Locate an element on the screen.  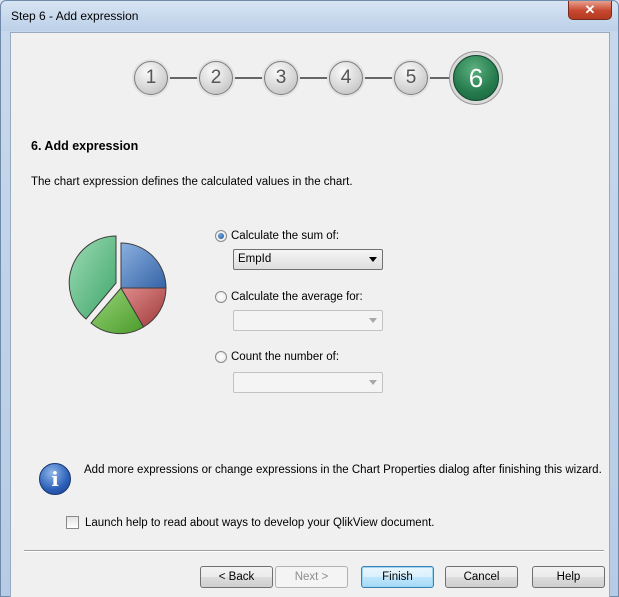
step-4: 4 is located at coordinates (346, 78).